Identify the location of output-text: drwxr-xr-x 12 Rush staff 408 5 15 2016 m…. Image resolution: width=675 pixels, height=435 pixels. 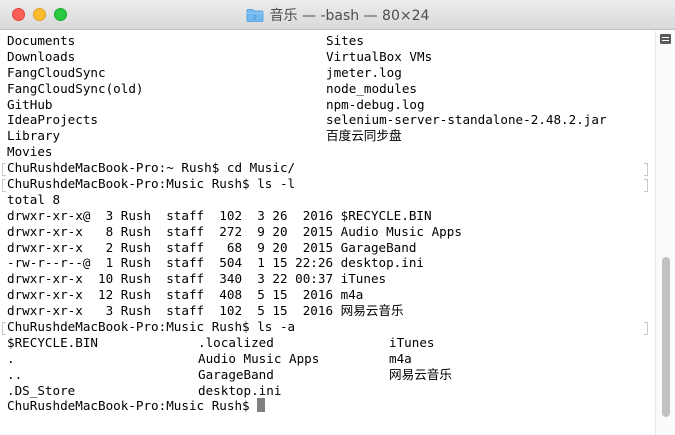
(185, 295).